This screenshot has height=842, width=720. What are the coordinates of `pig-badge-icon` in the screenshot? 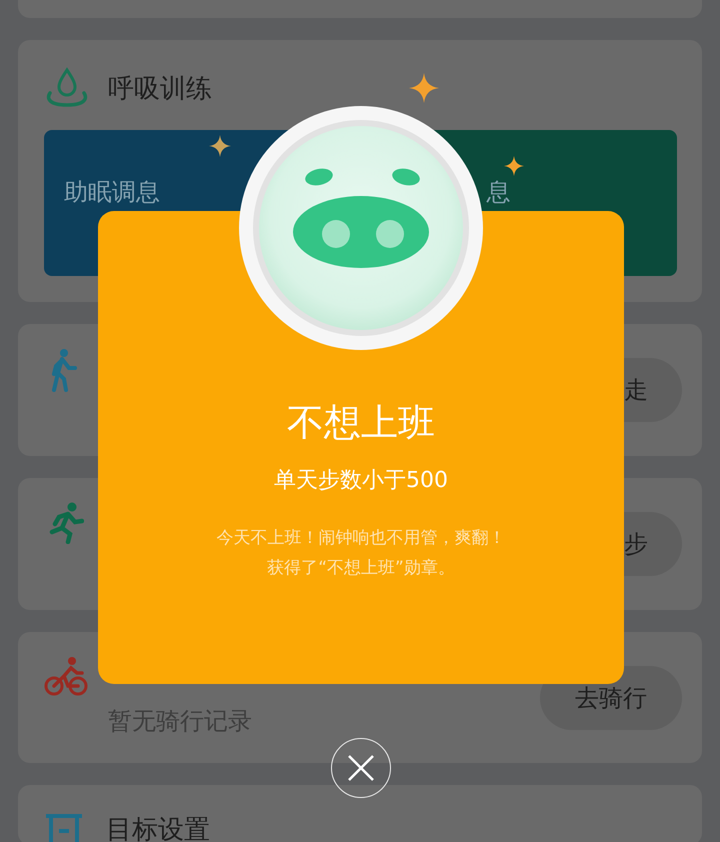 It's located at (361, 228).